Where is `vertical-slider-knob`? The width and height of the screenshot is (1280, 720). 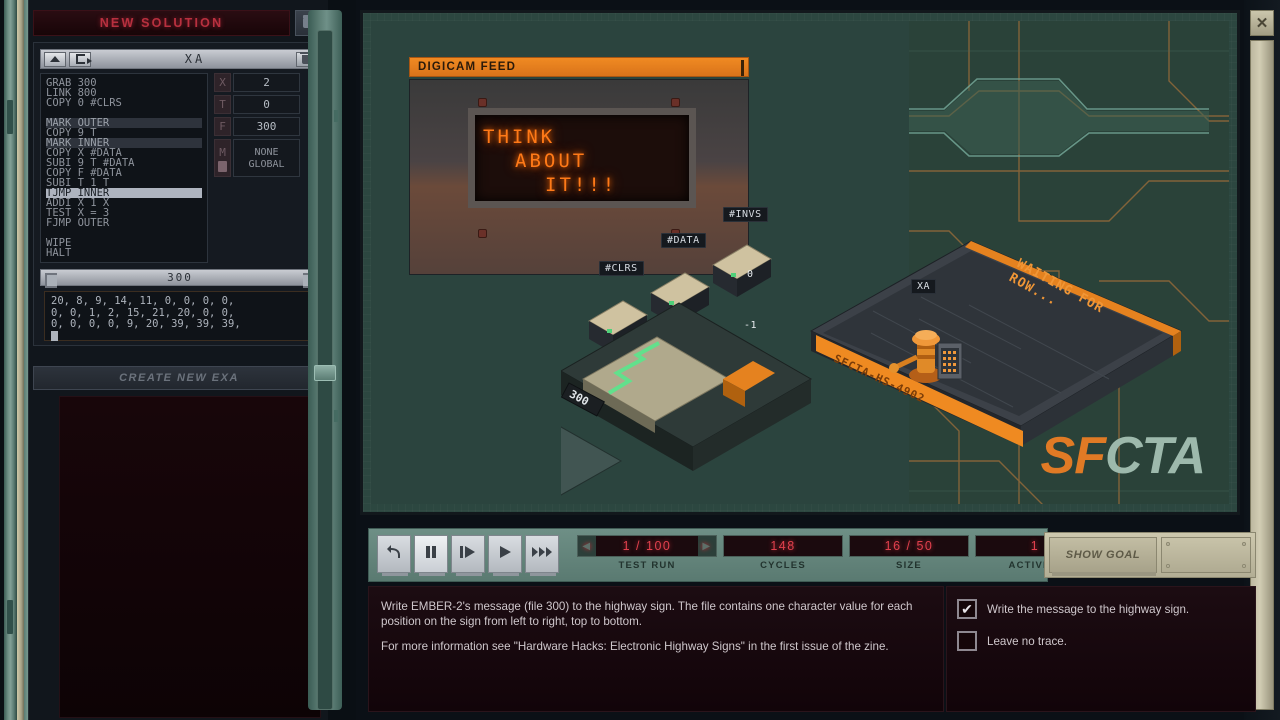 vertical-slider-knob is located at coordinates (325, 373).